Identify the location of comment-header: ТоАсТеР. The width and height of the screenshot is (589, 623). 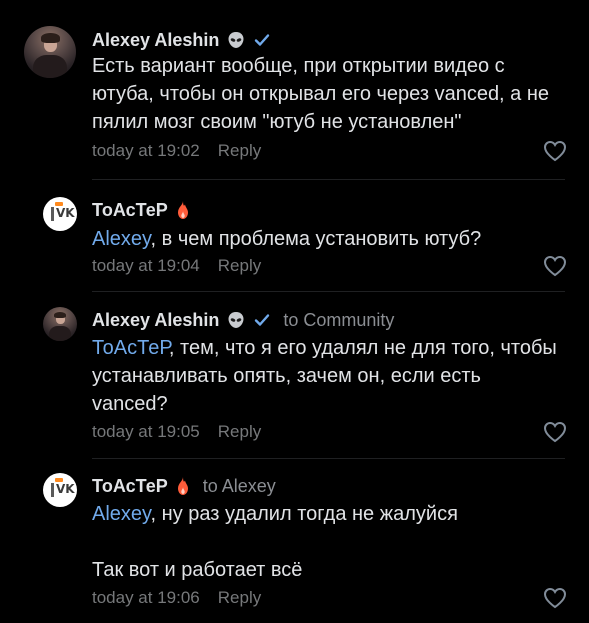
(141, 210).